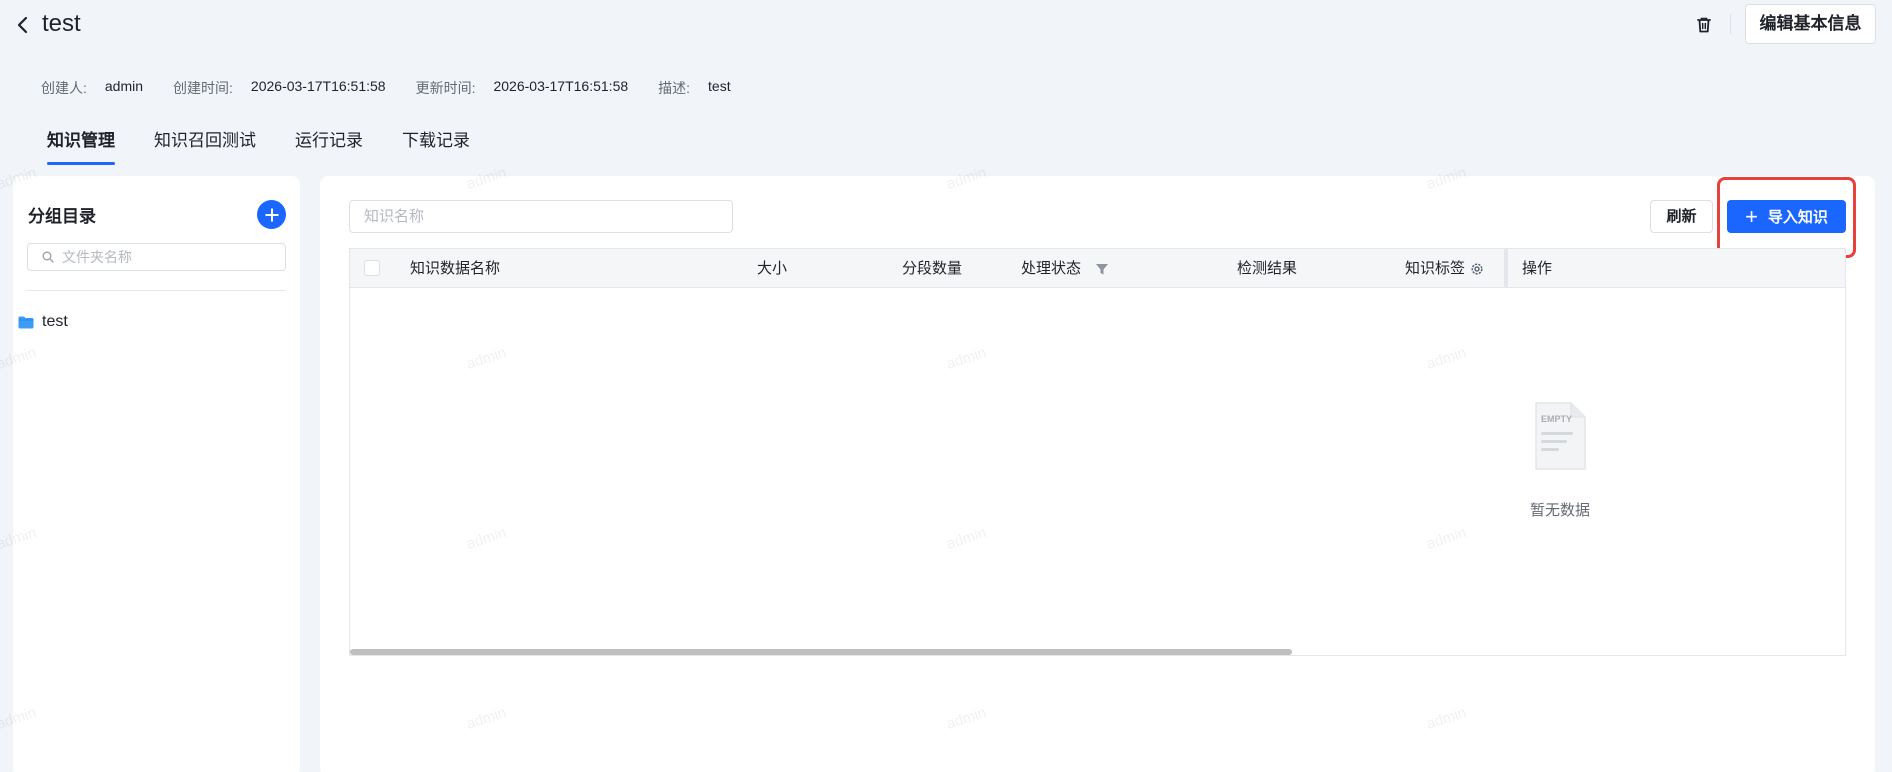 The width and height of the screenshot is (1892, 772). Describe the element at coordinates (1810, 24) in the screenshot. I see `edit-basic-info-button: 编辑基本信息` at that location.